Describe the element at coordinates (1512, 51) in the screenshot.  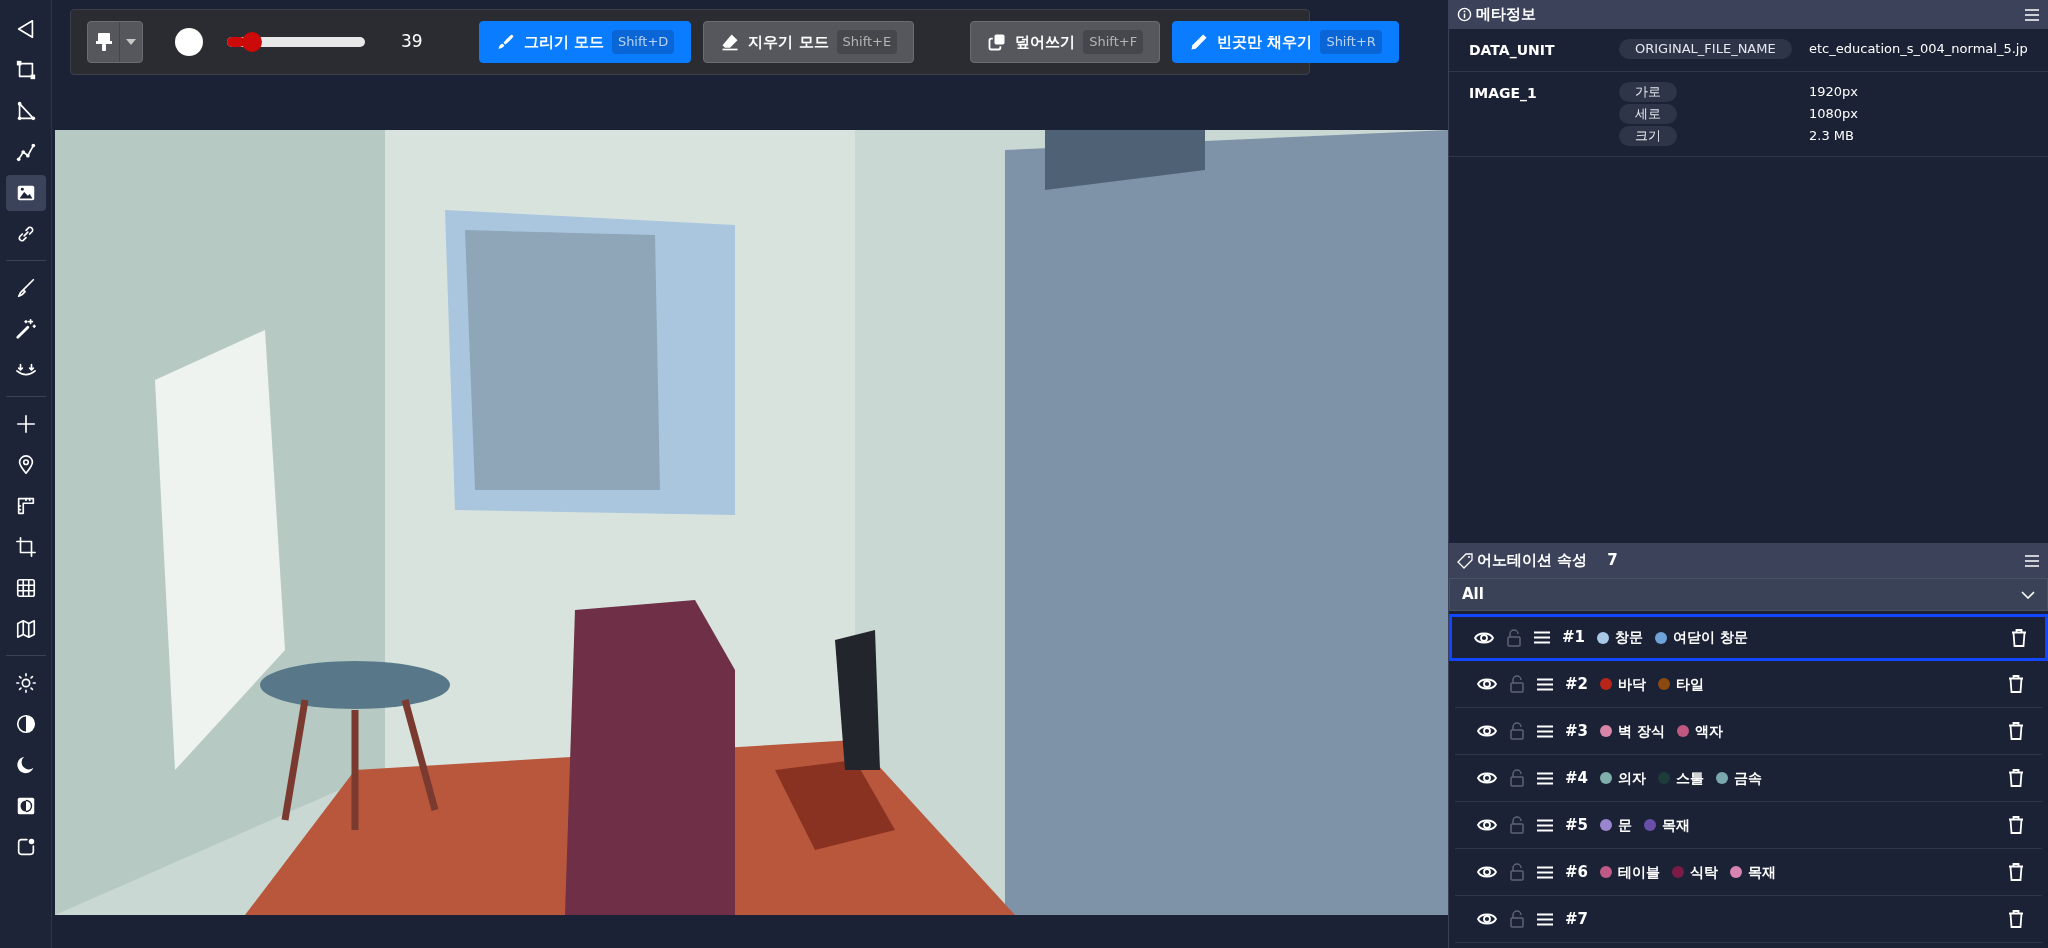
I see `group-name: DATA_UNIT` at that location.